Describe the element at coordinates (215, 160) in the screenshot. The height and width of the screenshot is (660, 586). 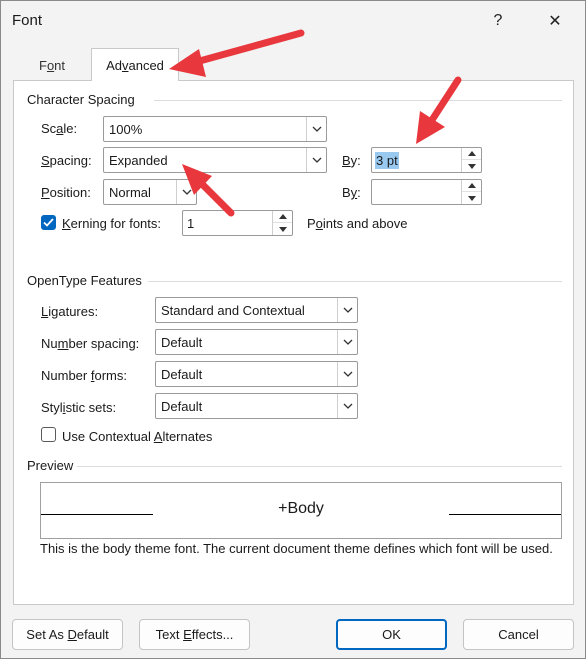
I see `spacing-dropdown: Expanded` at that location.